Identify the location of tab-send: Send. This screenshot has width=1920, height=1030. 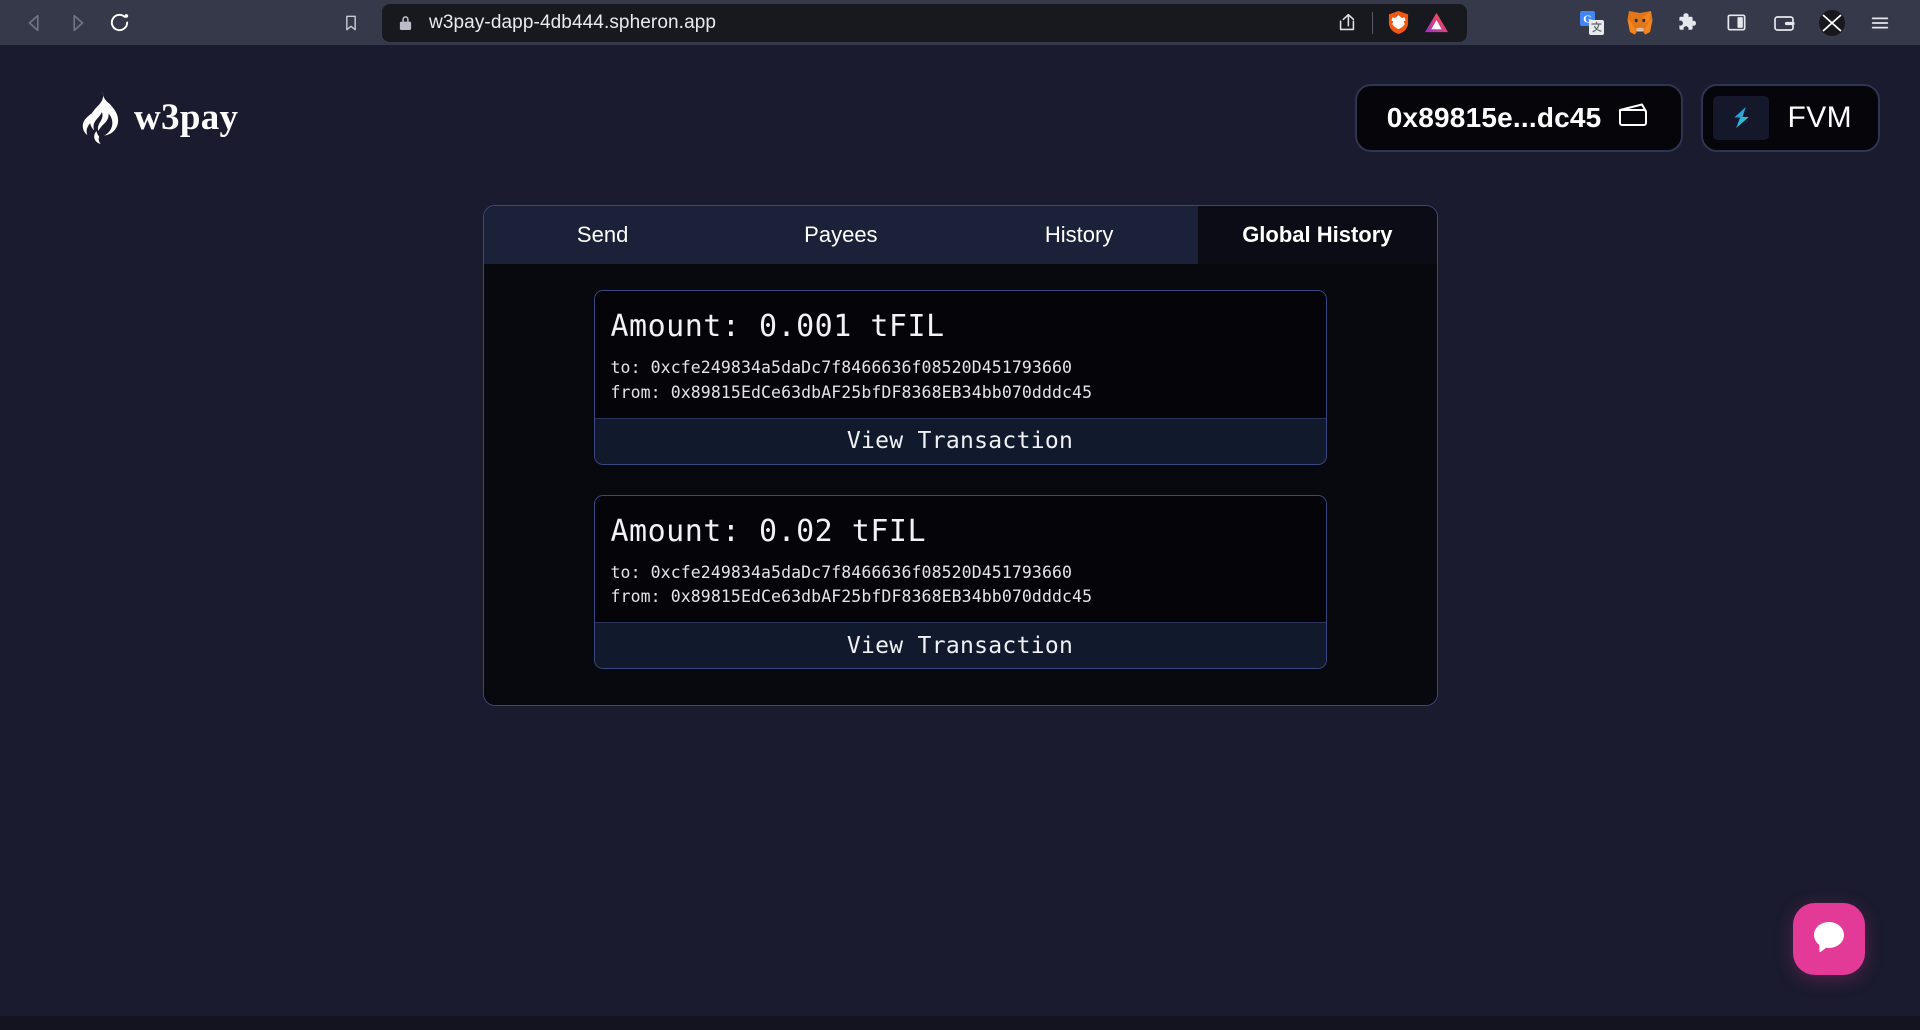
(603, 235).